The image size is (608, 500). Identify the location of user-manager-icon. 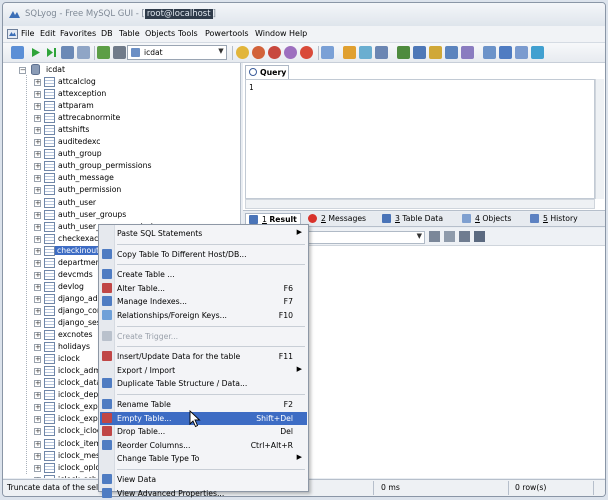
(451, 52).